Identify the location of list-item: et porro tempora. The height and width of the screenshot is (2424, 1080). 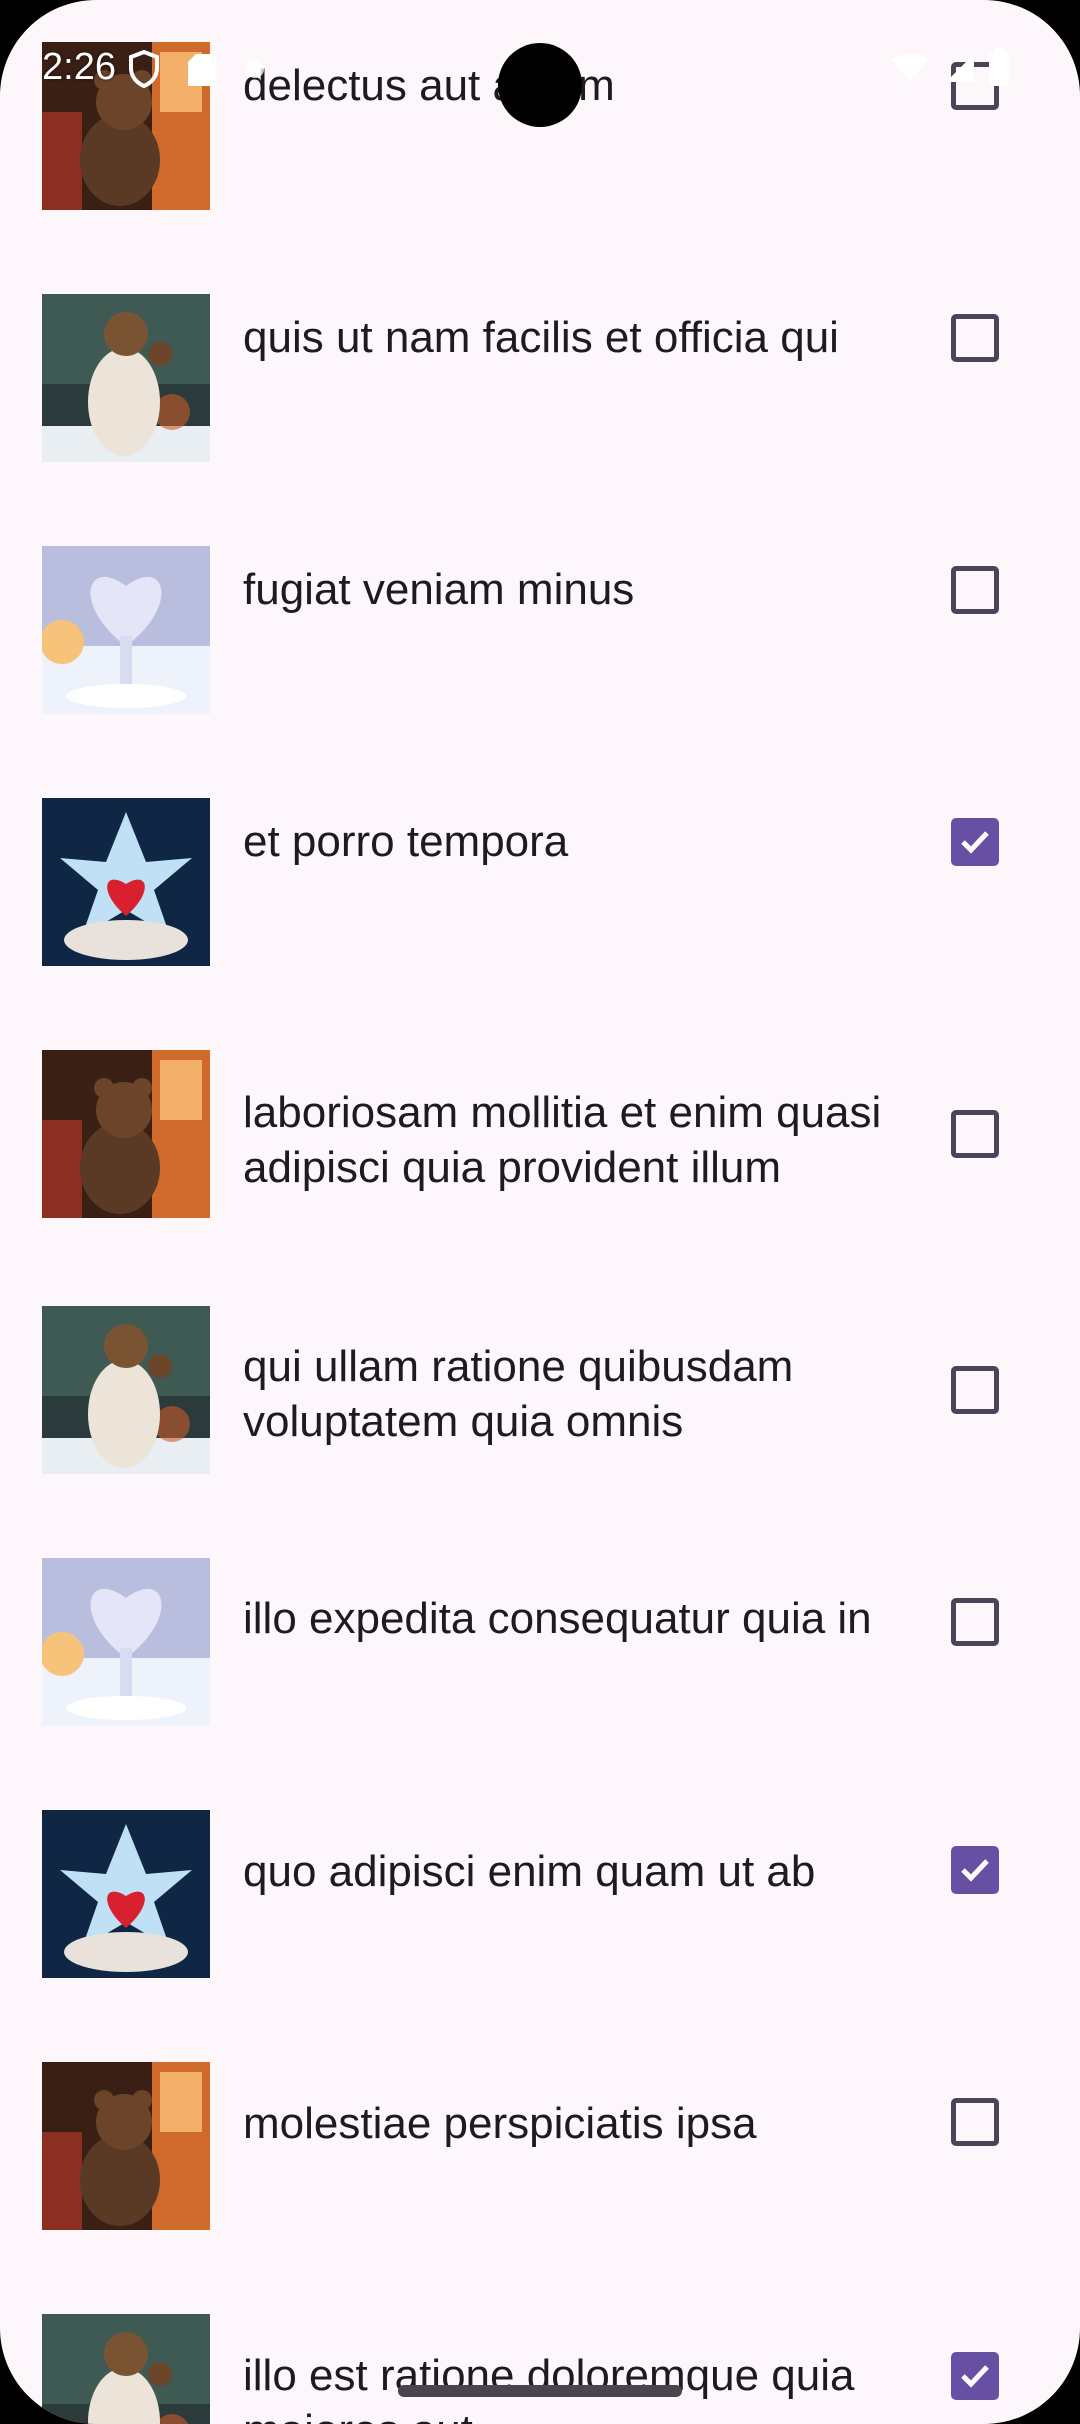
(540, 862).